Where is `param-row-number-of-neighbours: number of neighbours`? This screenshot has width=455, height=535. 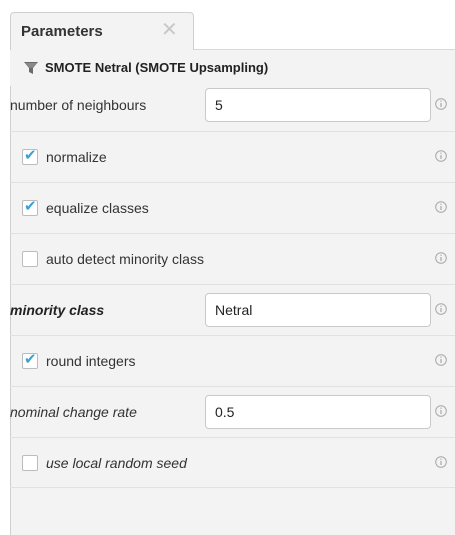 param-row-number-of-neighbours: number of neighbours is located at coordinates (232, 105).